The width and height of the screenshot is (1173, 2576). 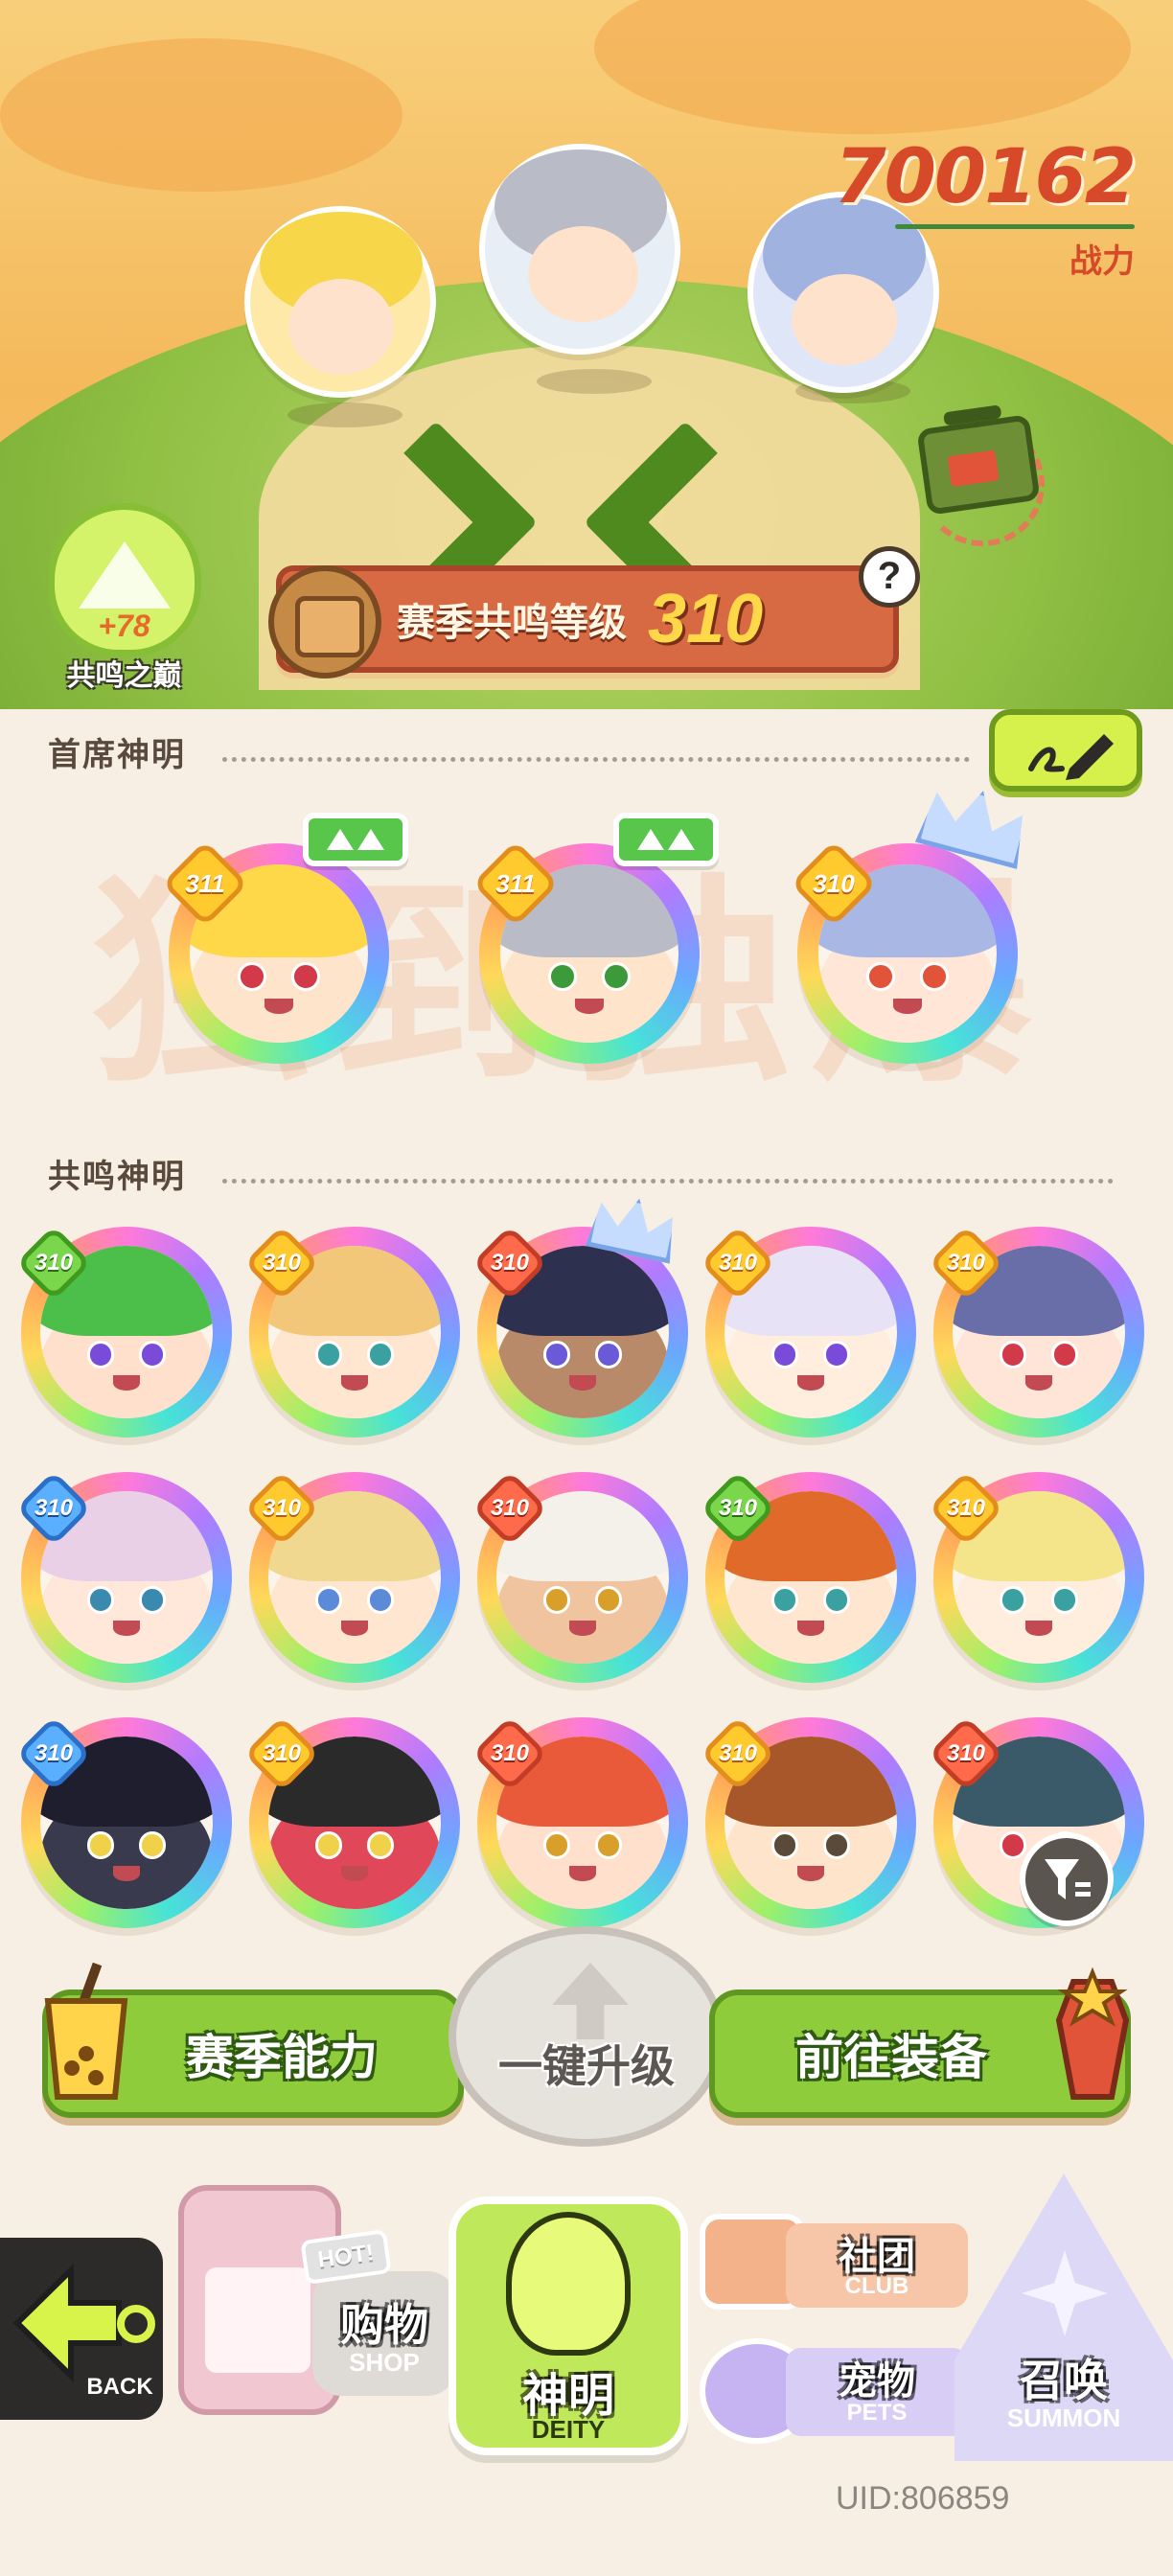 I want to click on filter-icon, so click(x=1068, y=1879).